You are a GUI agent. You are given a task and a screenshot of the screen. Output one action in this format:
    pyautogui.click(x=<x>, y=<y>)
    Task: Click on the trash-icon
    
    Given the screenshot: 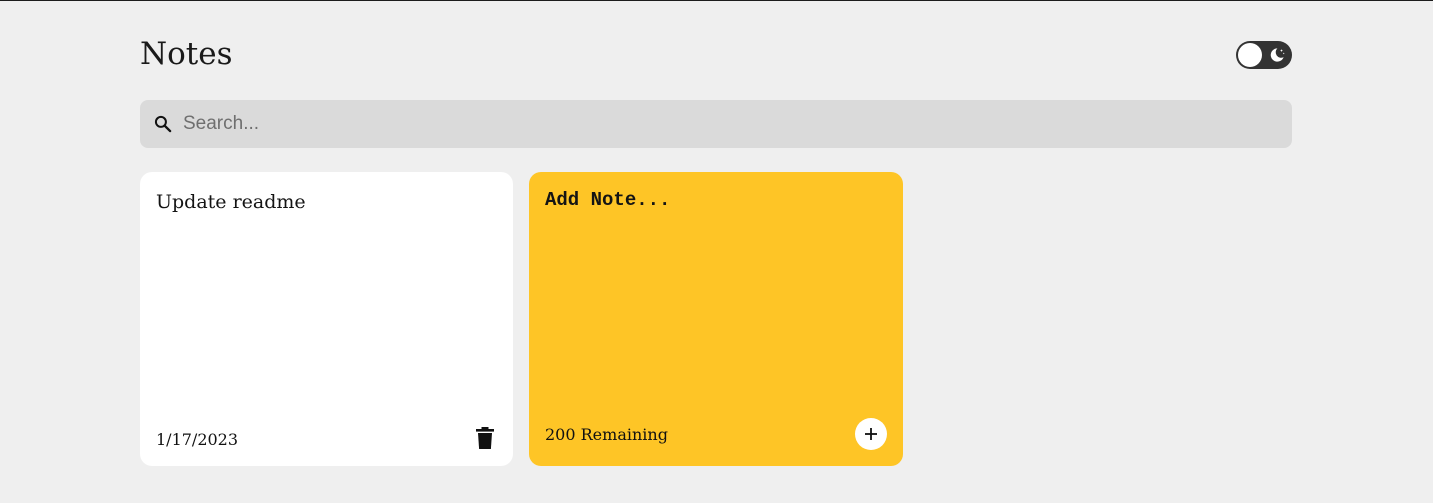 What is the action you would take?
    pyautogui.click(x=485, y=438)
    